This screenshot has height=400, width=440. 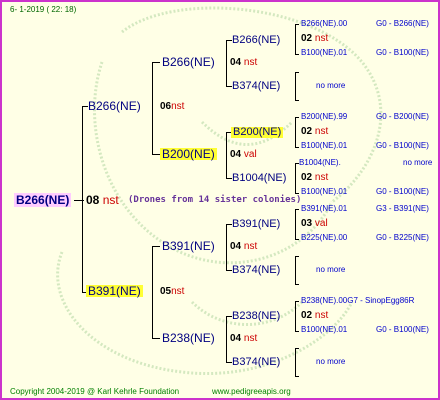 I want to click on dam-queen: B391(NE), so click(x=114, y=291).